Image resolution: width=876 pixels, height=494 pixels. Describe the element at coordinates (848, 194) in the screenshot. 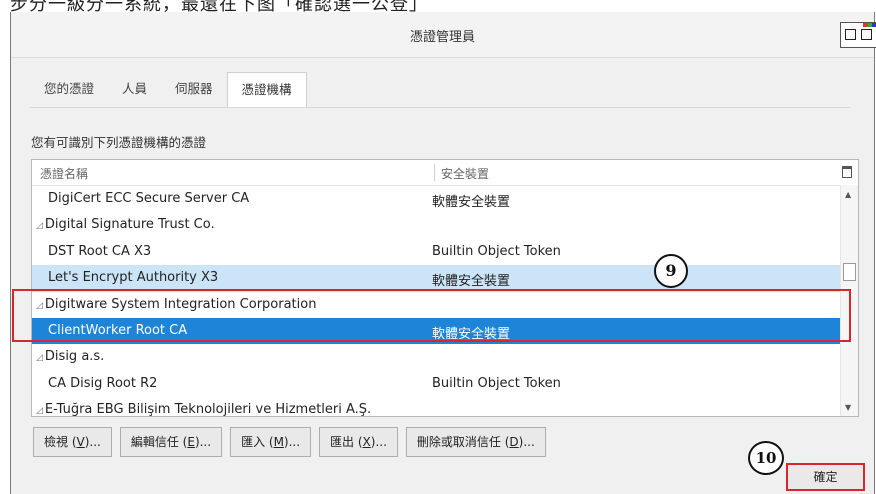

I see `scroll-up-icon: ▲` at that location.